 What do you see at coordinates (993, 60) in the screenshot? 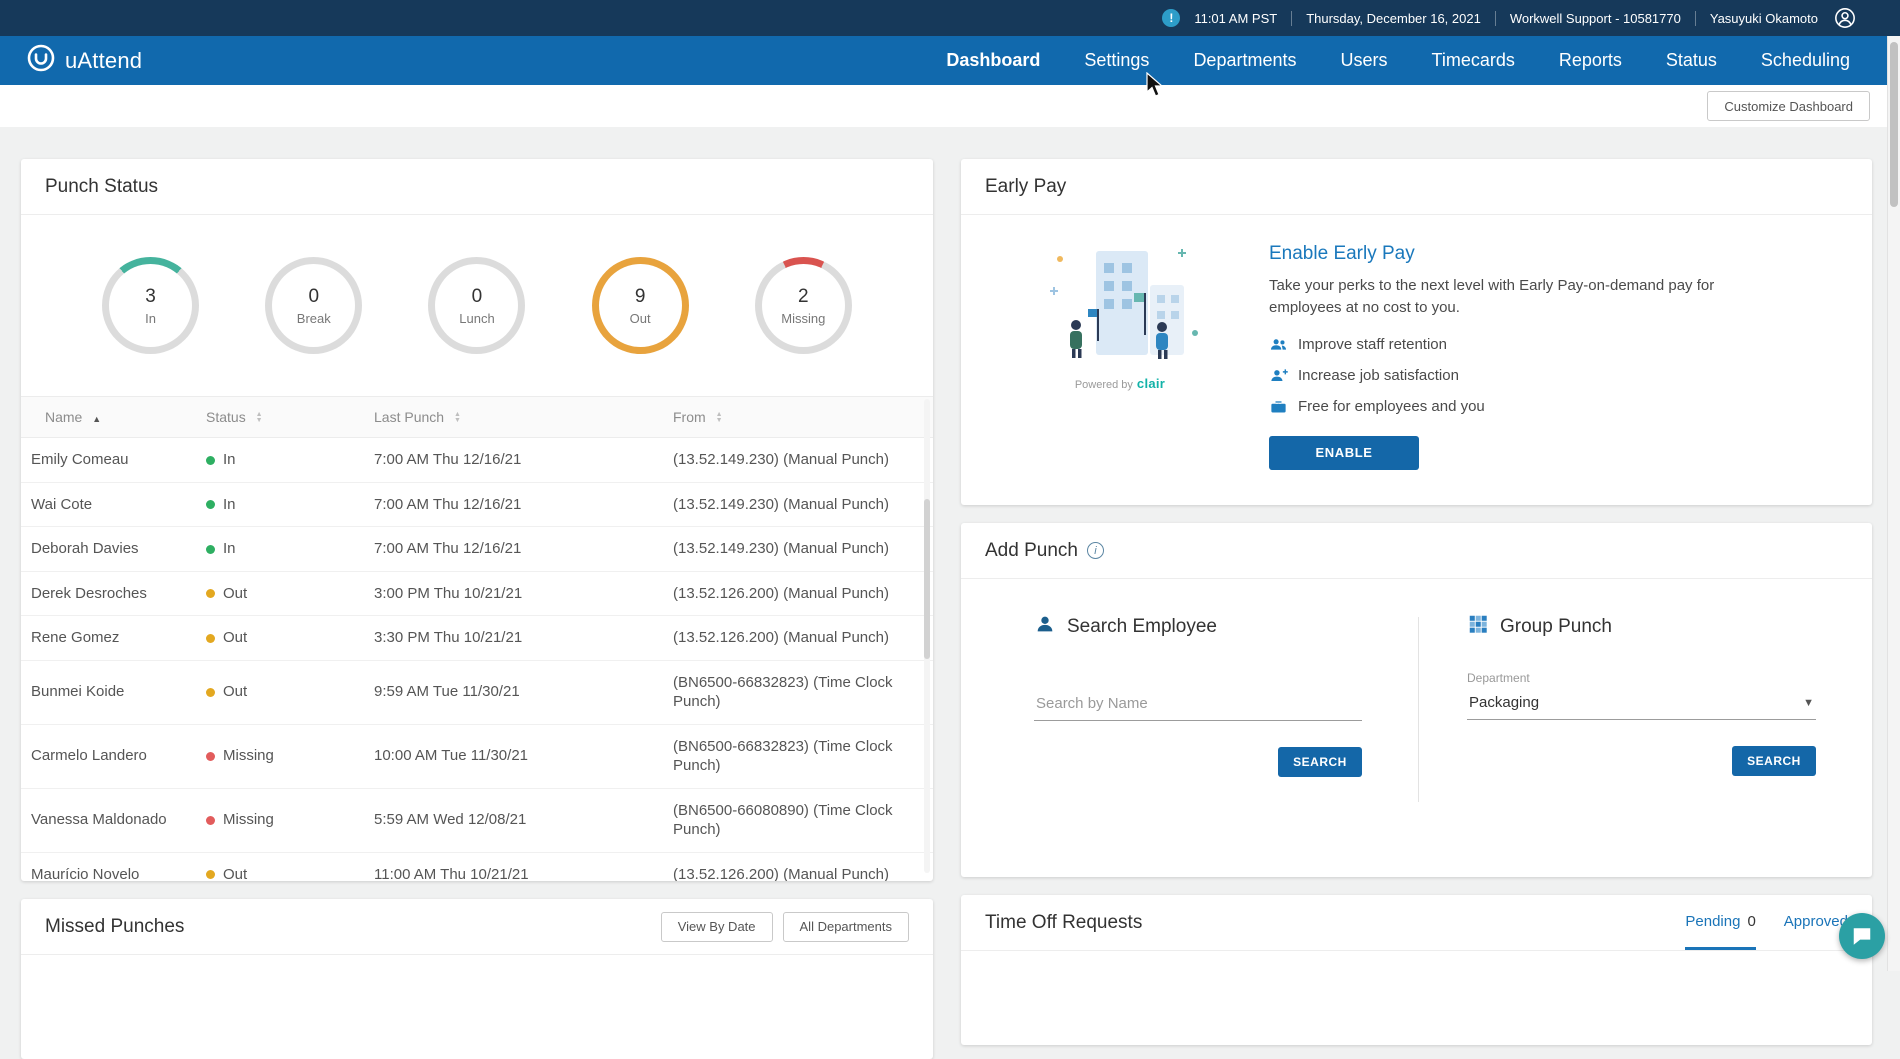
I see `nav-item-dashboard: Dashboard` at bounding box center [993, 60].